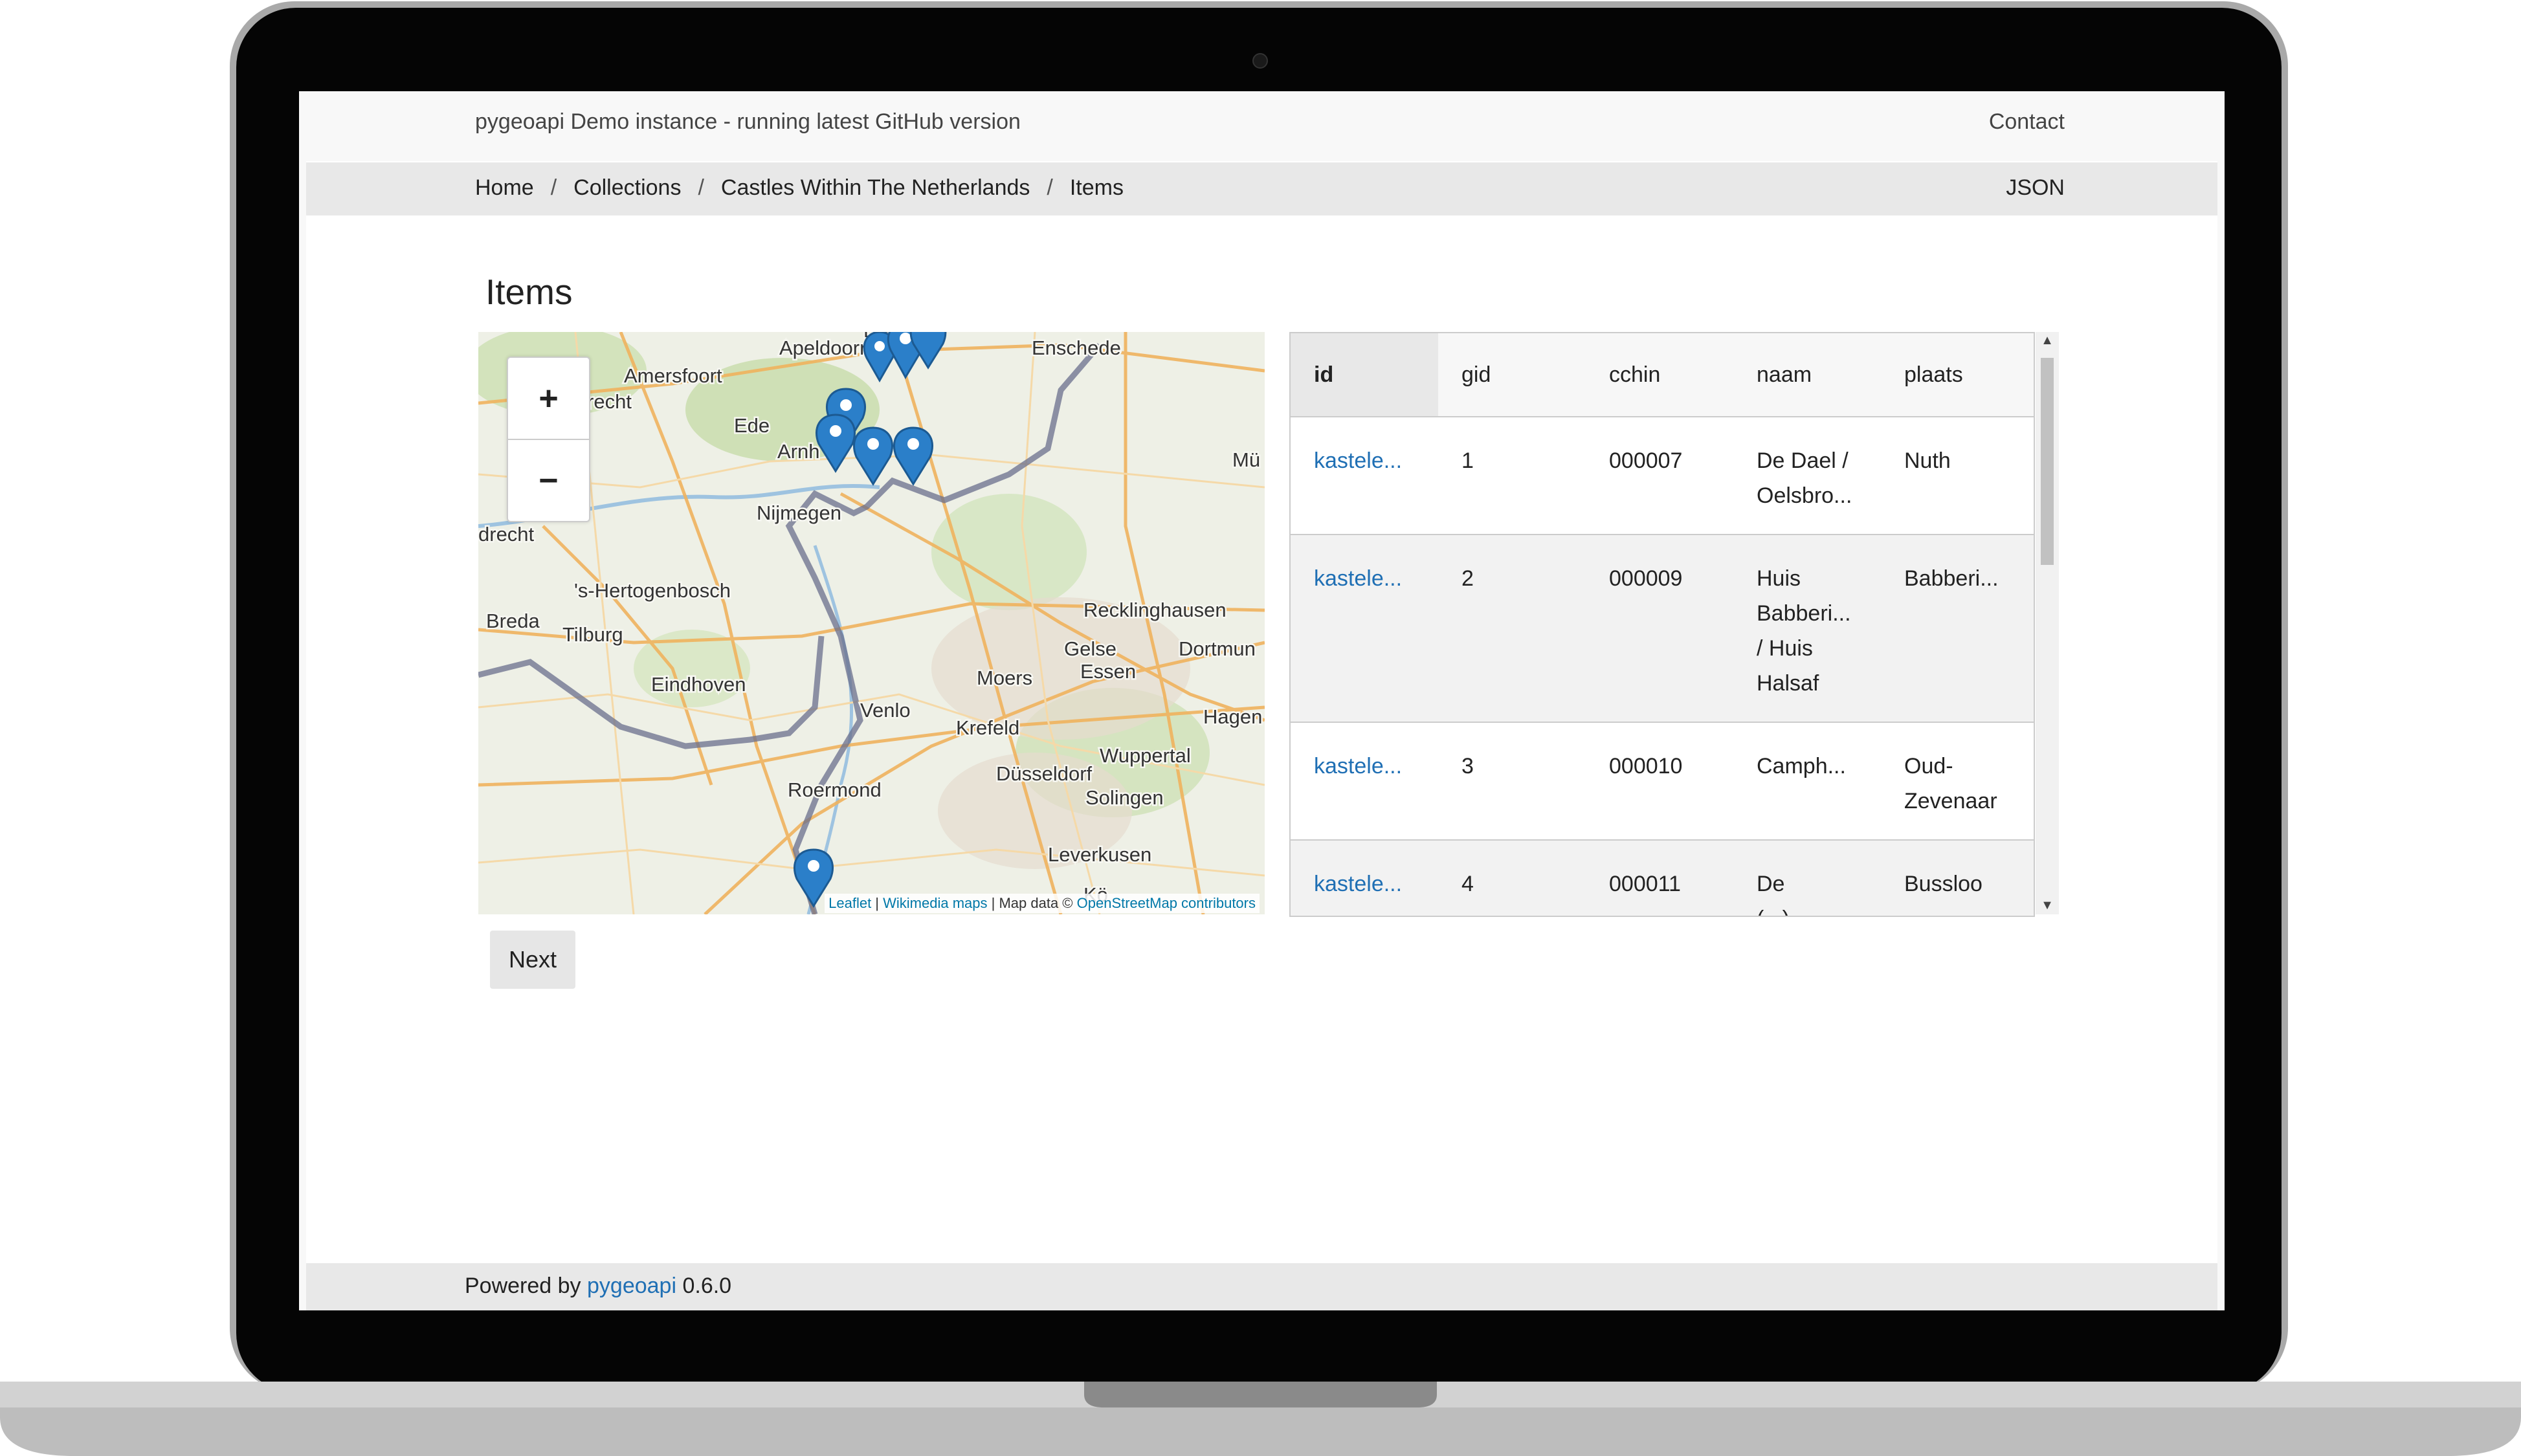  What do you see at coordinates (752, 425) in the screenshot?
I see `map-label: Ede` at bounding box center [752, 425].